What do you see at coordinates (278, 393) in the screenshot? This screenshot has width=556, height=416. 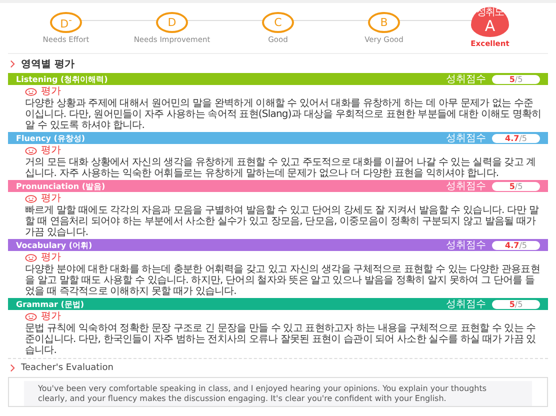 I see `teacher-comment: You've been very comfortable speaking in class, and I enjoyed hearing your opinions. You explain your thoughts clearly, and your fluency makes the discussion engaging. It's clear you're confident with your English.` at bounding box center [278, 393].